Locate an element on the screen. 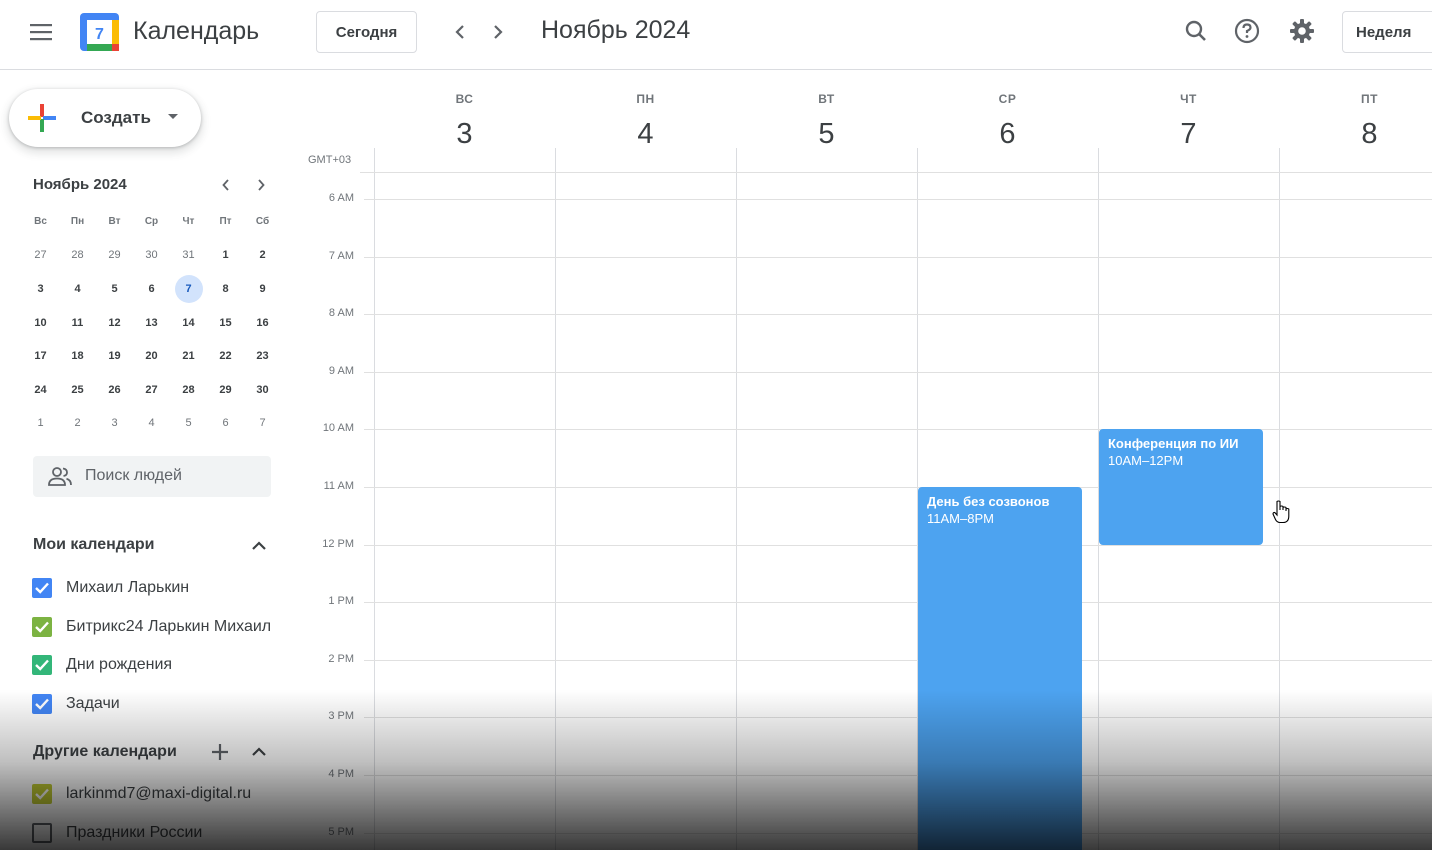  mini-day-number: 24 is located at coordinates (40, 389).